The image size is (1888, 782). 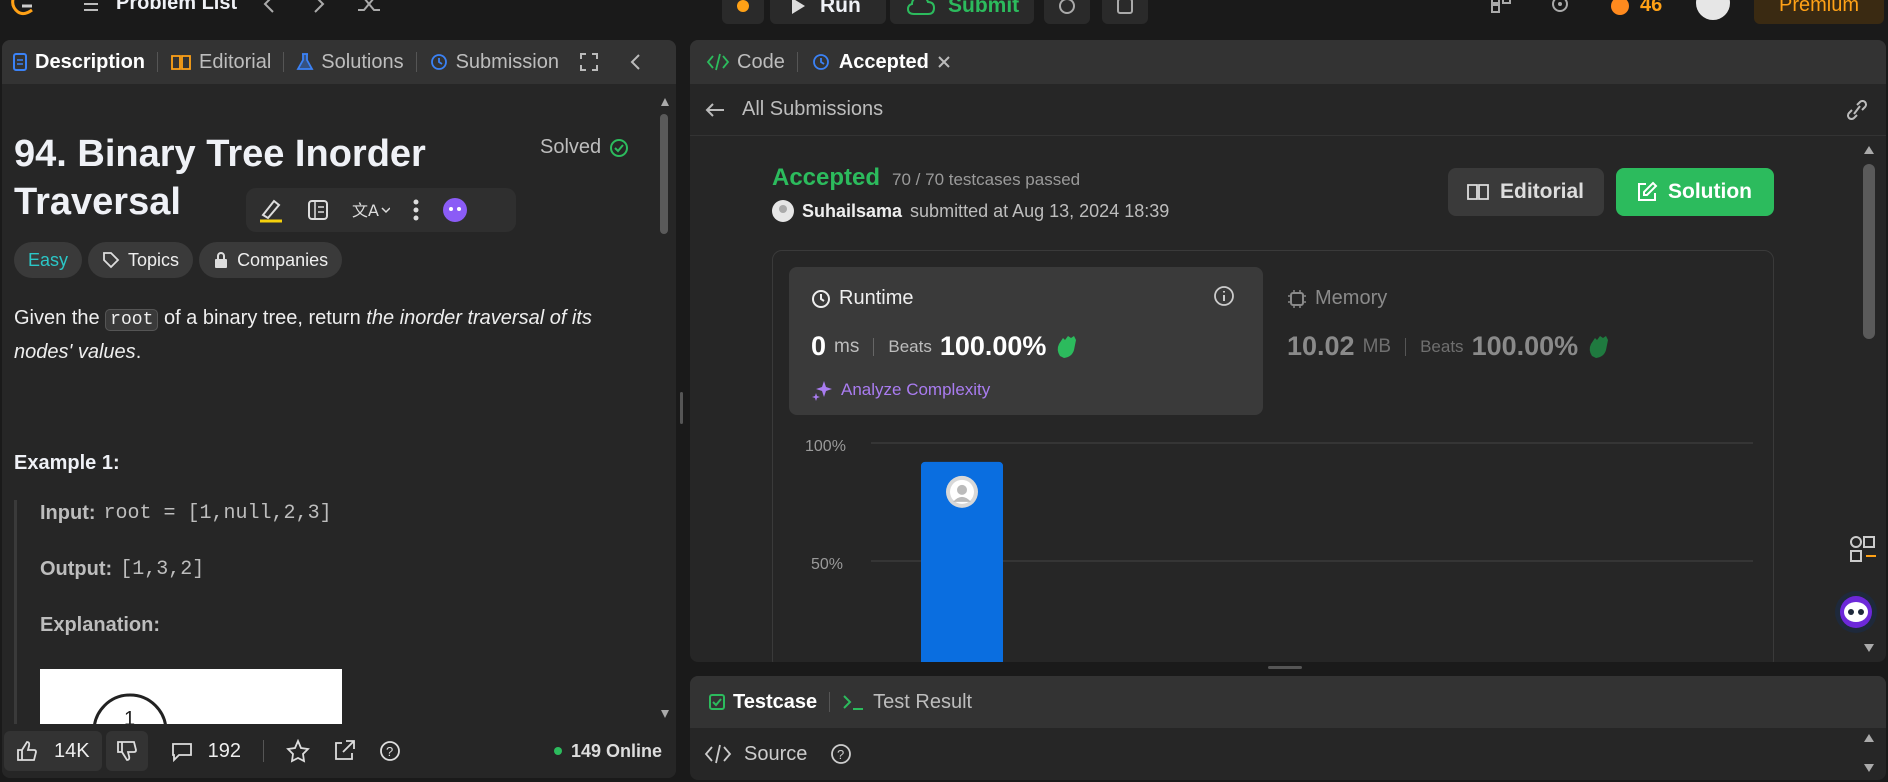 I want to click on description-footer: 14K 192 ? 149 Online, so click(x=339, y=751).